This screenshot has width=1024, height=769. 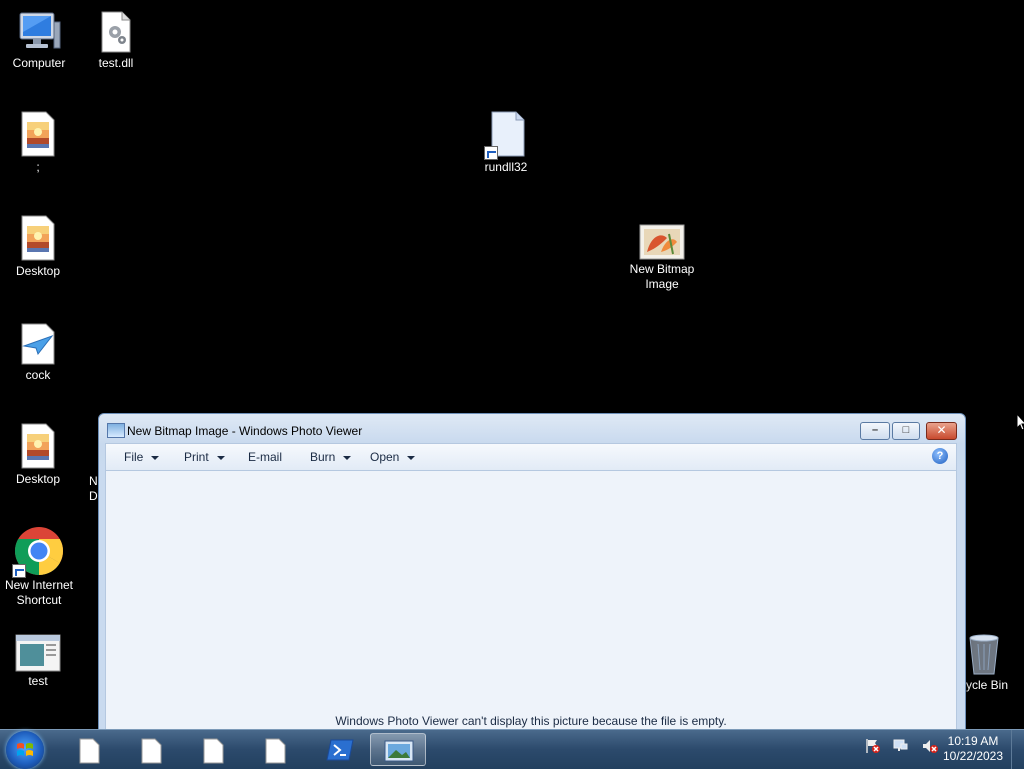 I want to click on close-button: ✕, so click(x=941, y=431).